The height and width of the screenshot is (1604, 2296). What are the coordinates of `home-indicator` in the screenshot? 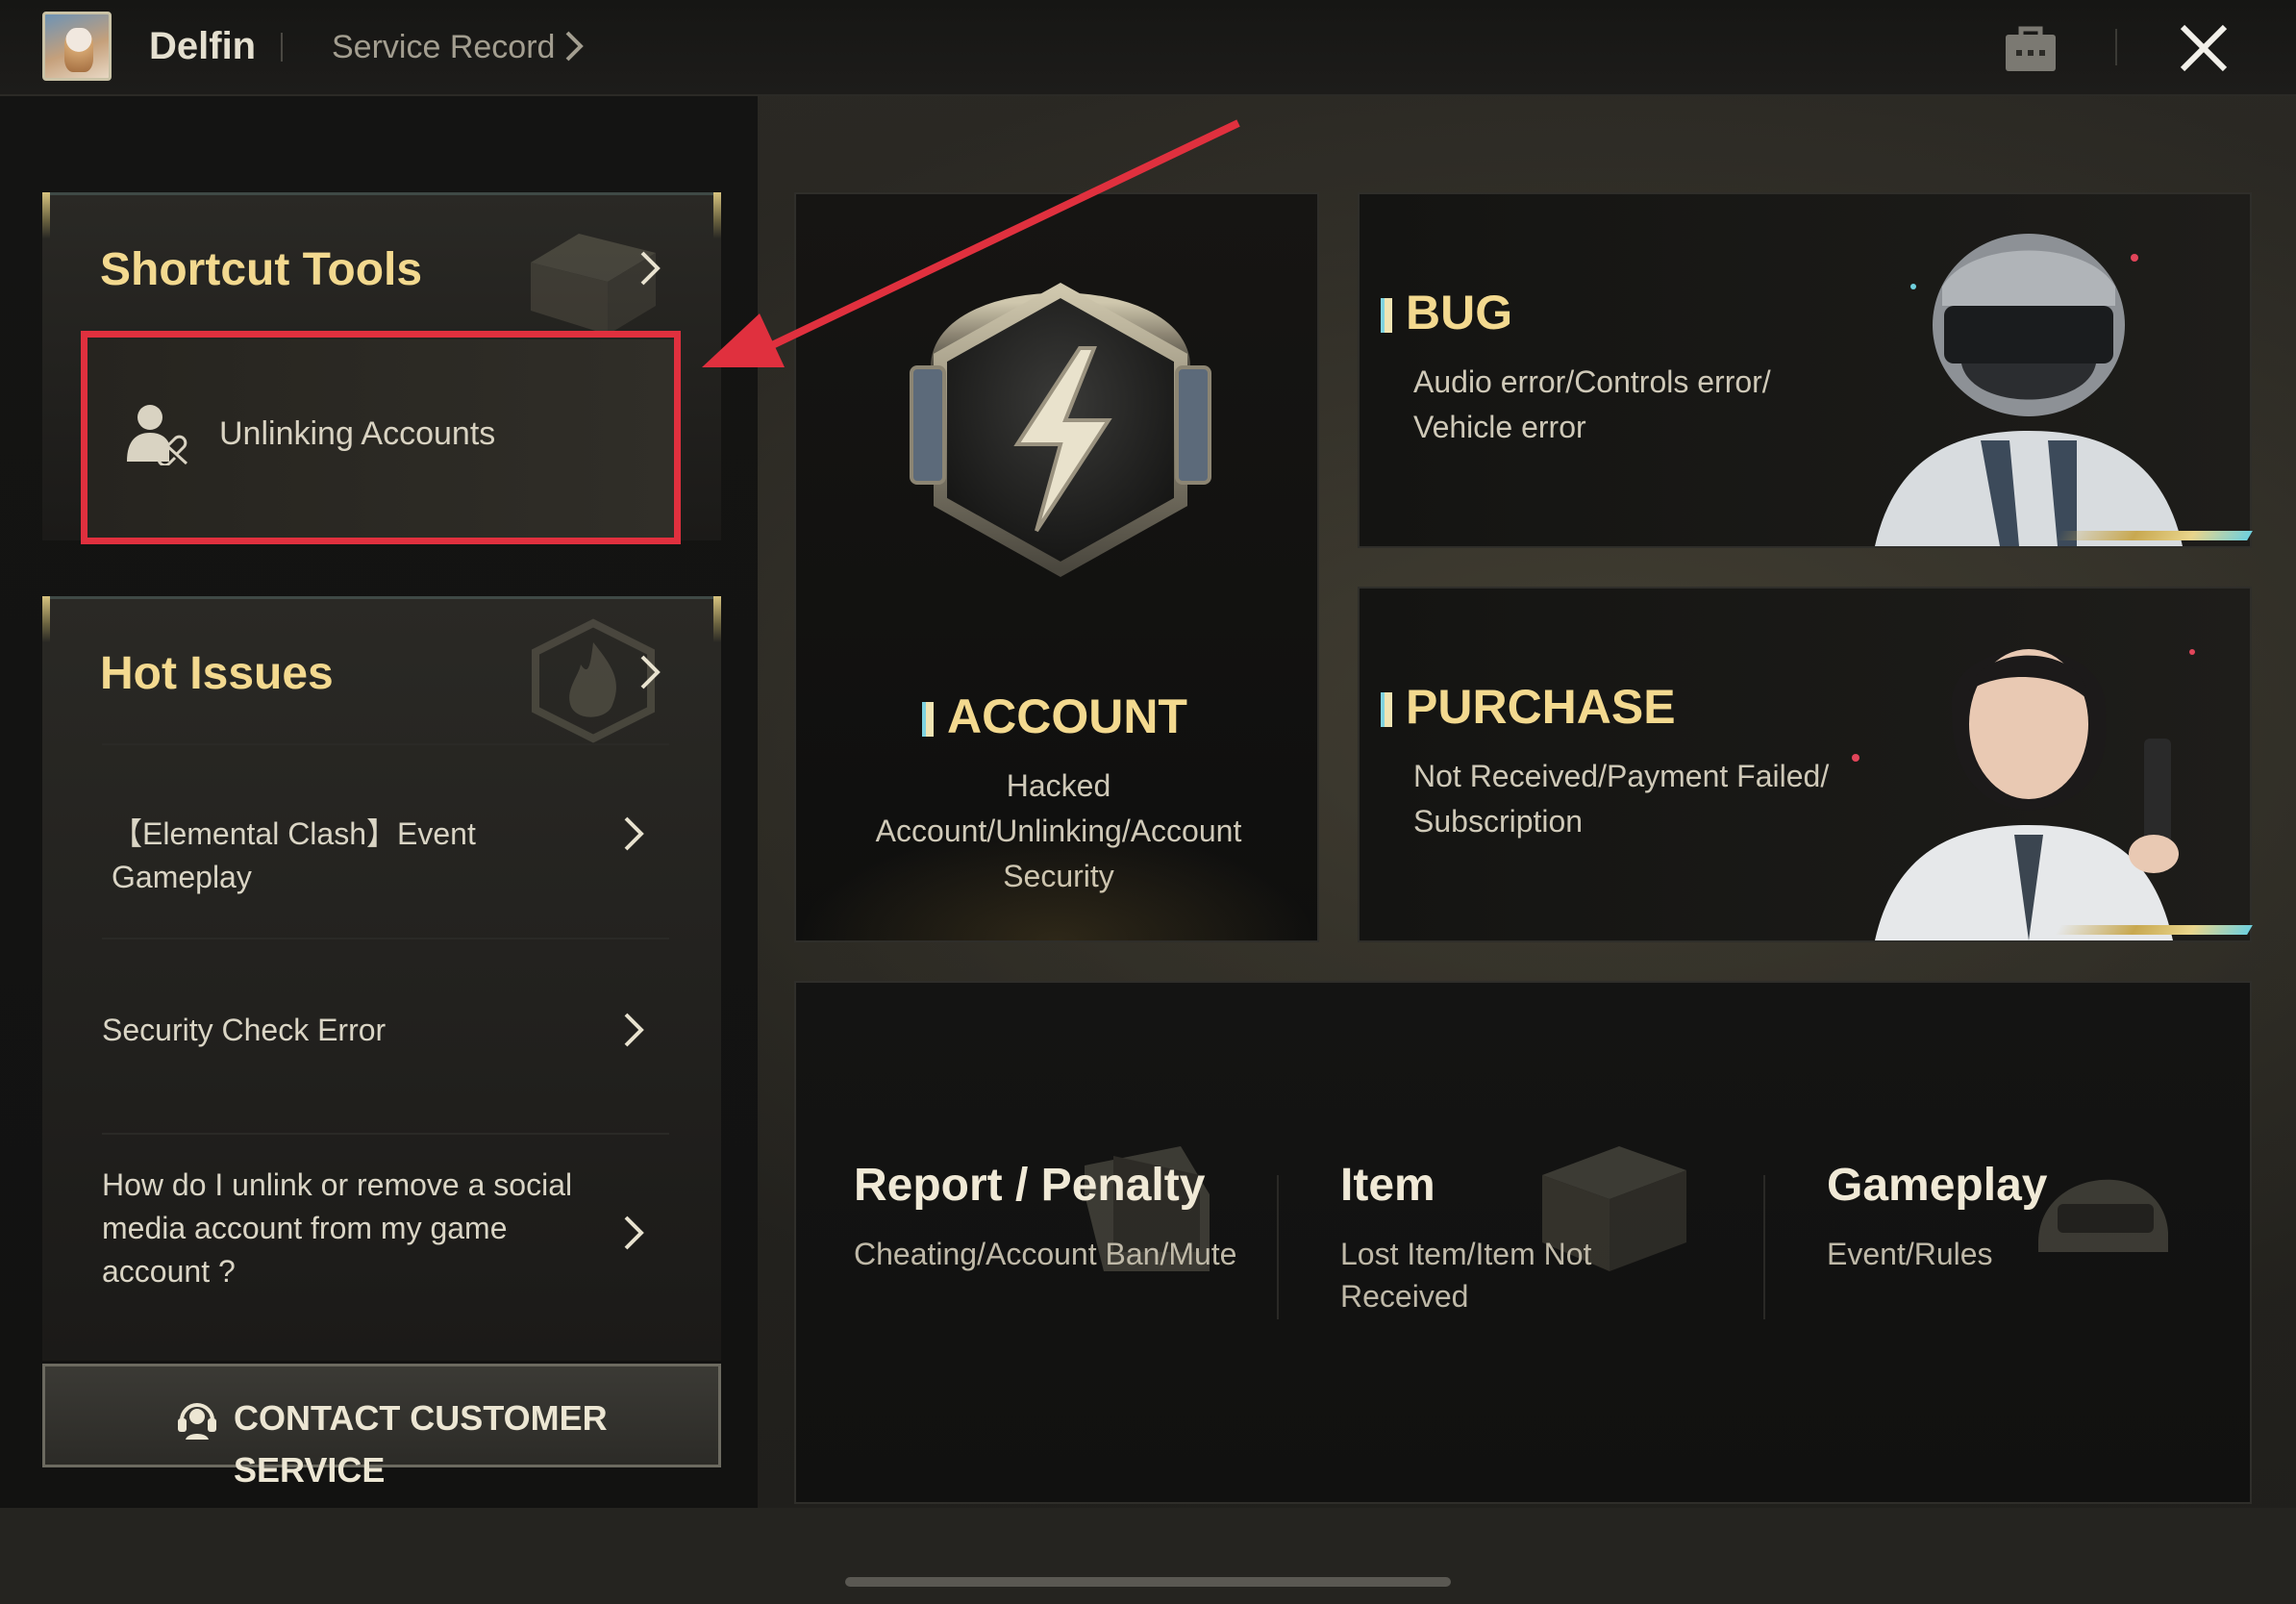 It's located at (1148, 1582).